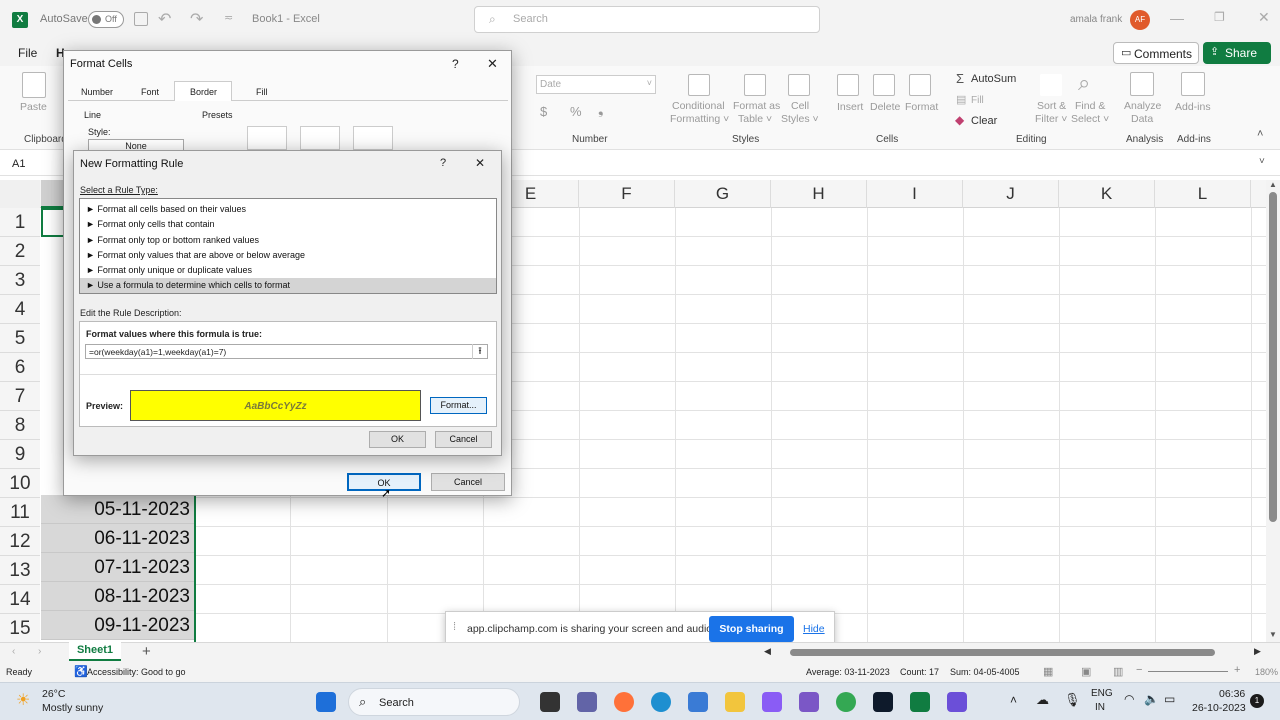  Describe the element at coordinates (627, 194) in the screenshot. I see `column-header-f: F` at that location.